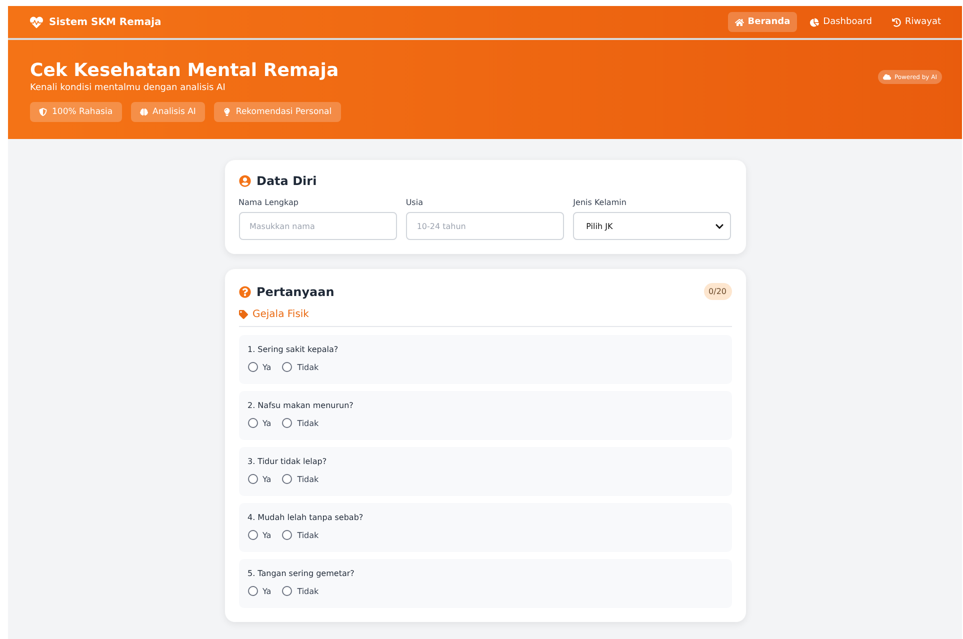  I want to click on hero-title: Cek Kesehatan Mental Remaja, so click(185, 70).